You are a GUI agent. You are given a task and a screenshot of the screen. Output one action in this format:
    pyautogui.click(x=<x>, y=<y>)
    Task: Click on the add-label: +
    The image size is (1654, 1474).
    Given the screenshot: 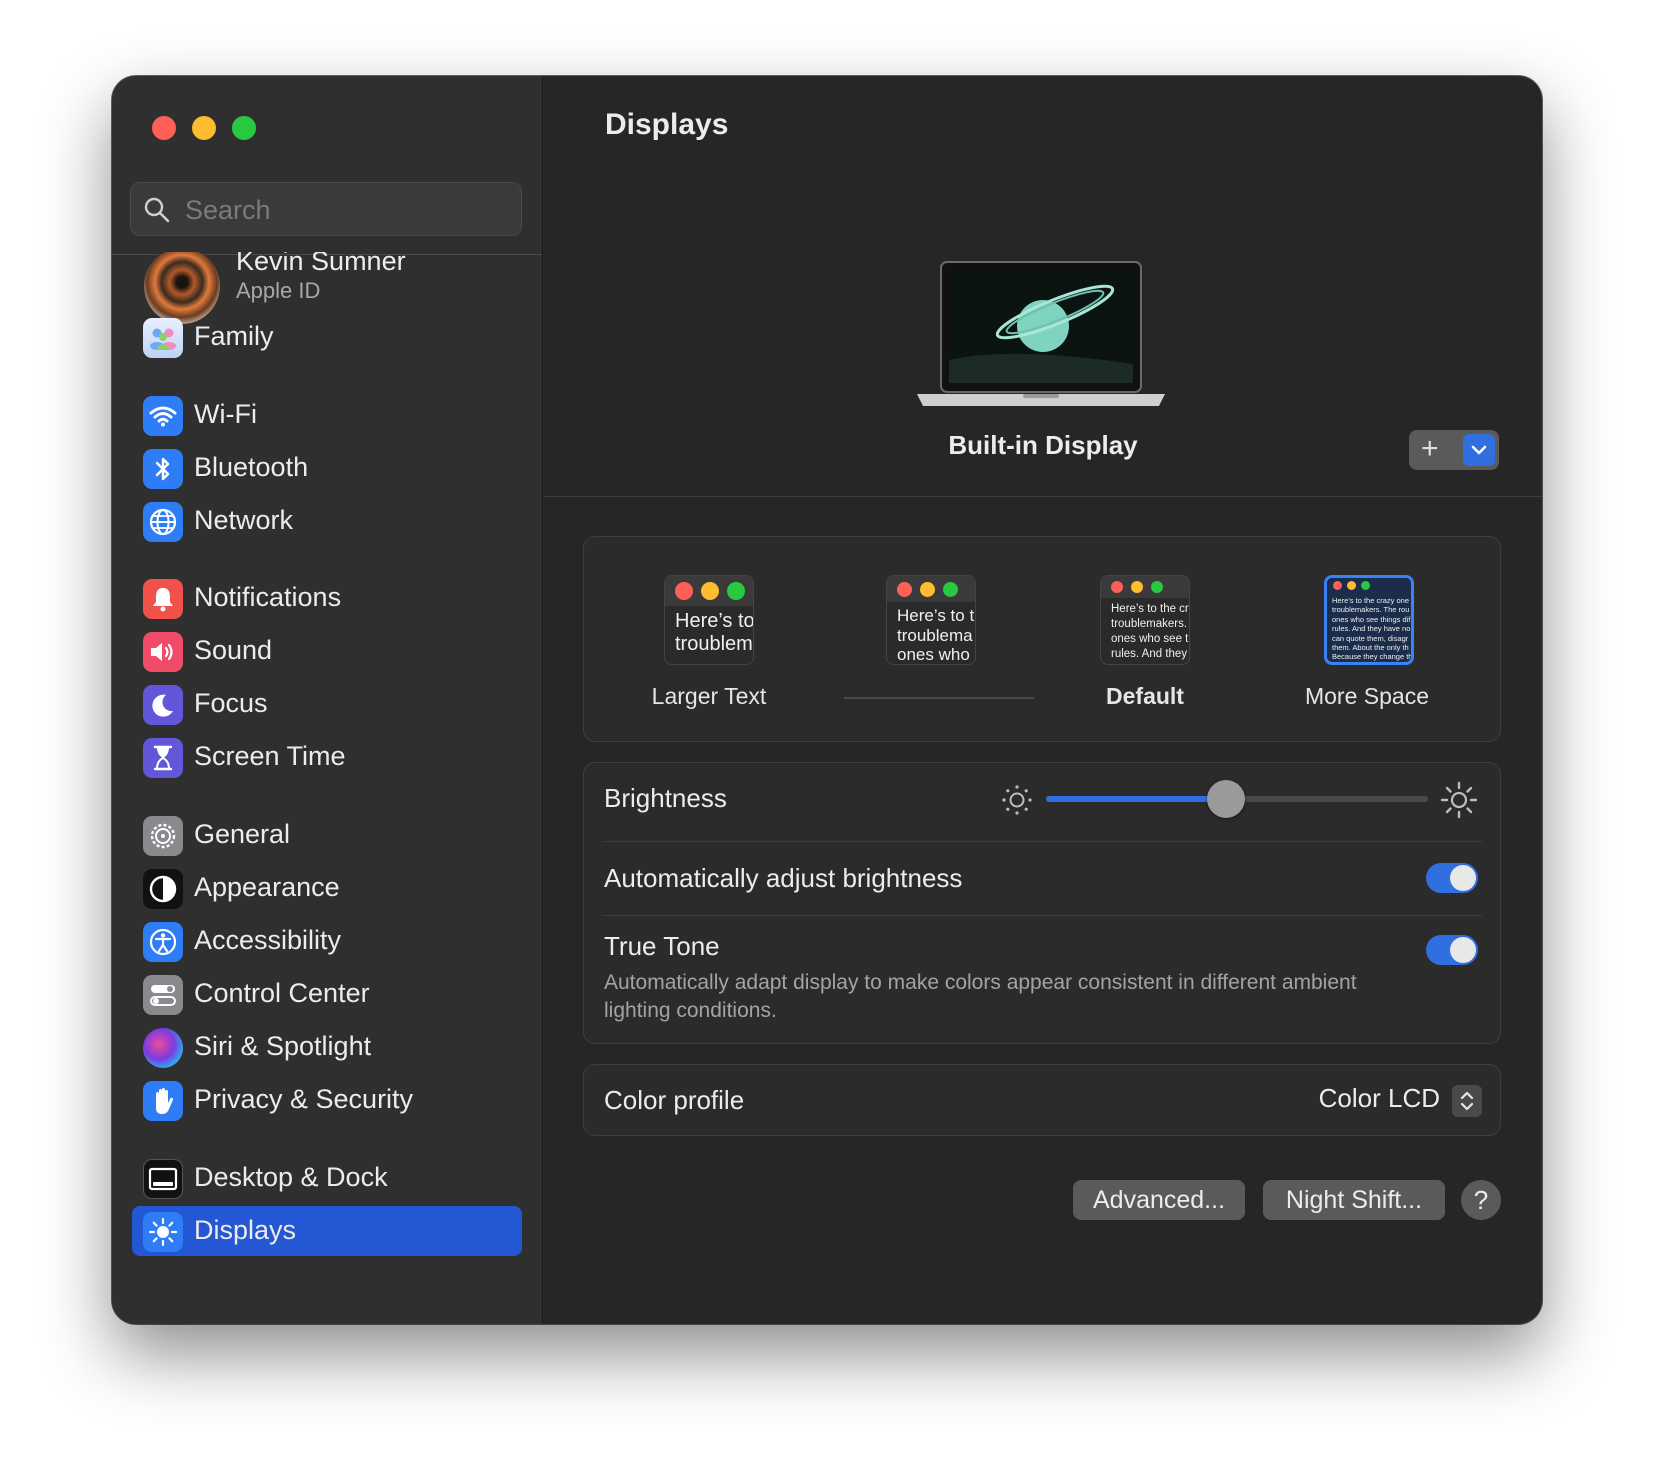 What is the action you would take?
    pyautogui.click(x=1430, y=448)
    